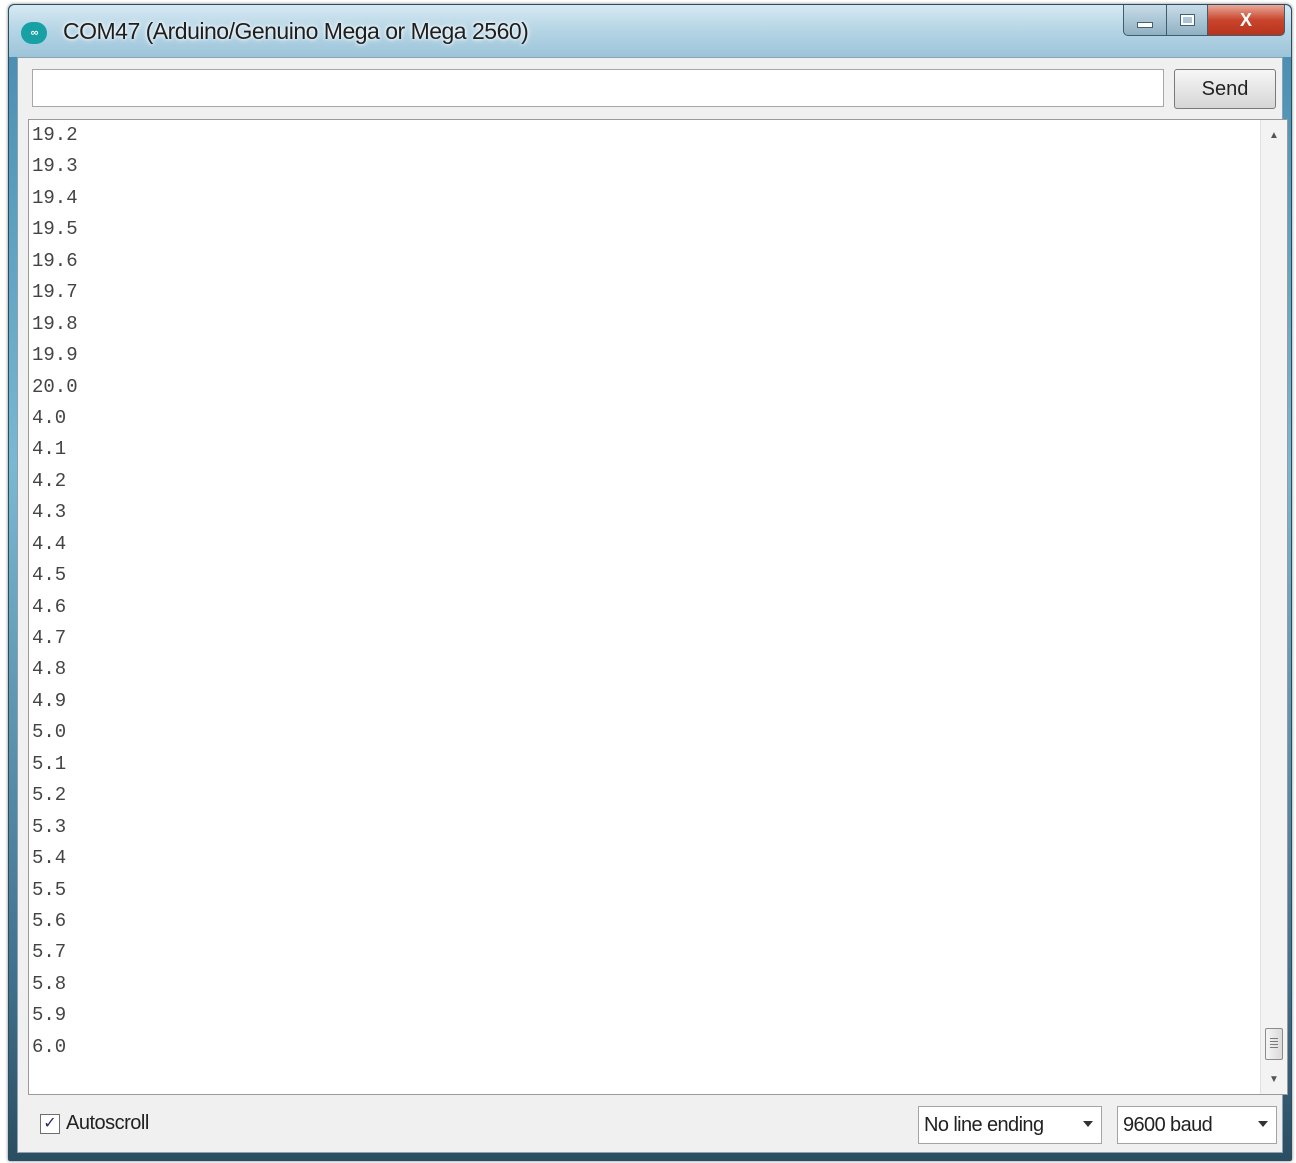  What do you see at coordinates (107, 1123) in the screenshot?
I see `autoscroll-label: Autoscroll` at bounding box center [107, 1123].